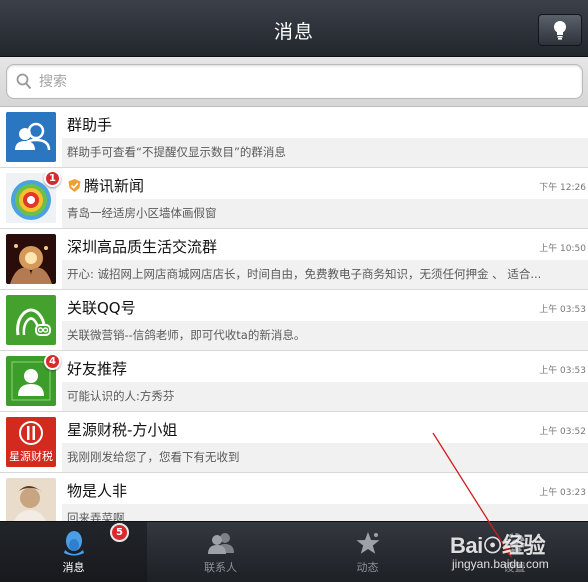 Image resolution: width=588 pixels, height=582 pixels. I want to click on unread-badge: 4, so click(52, 361).